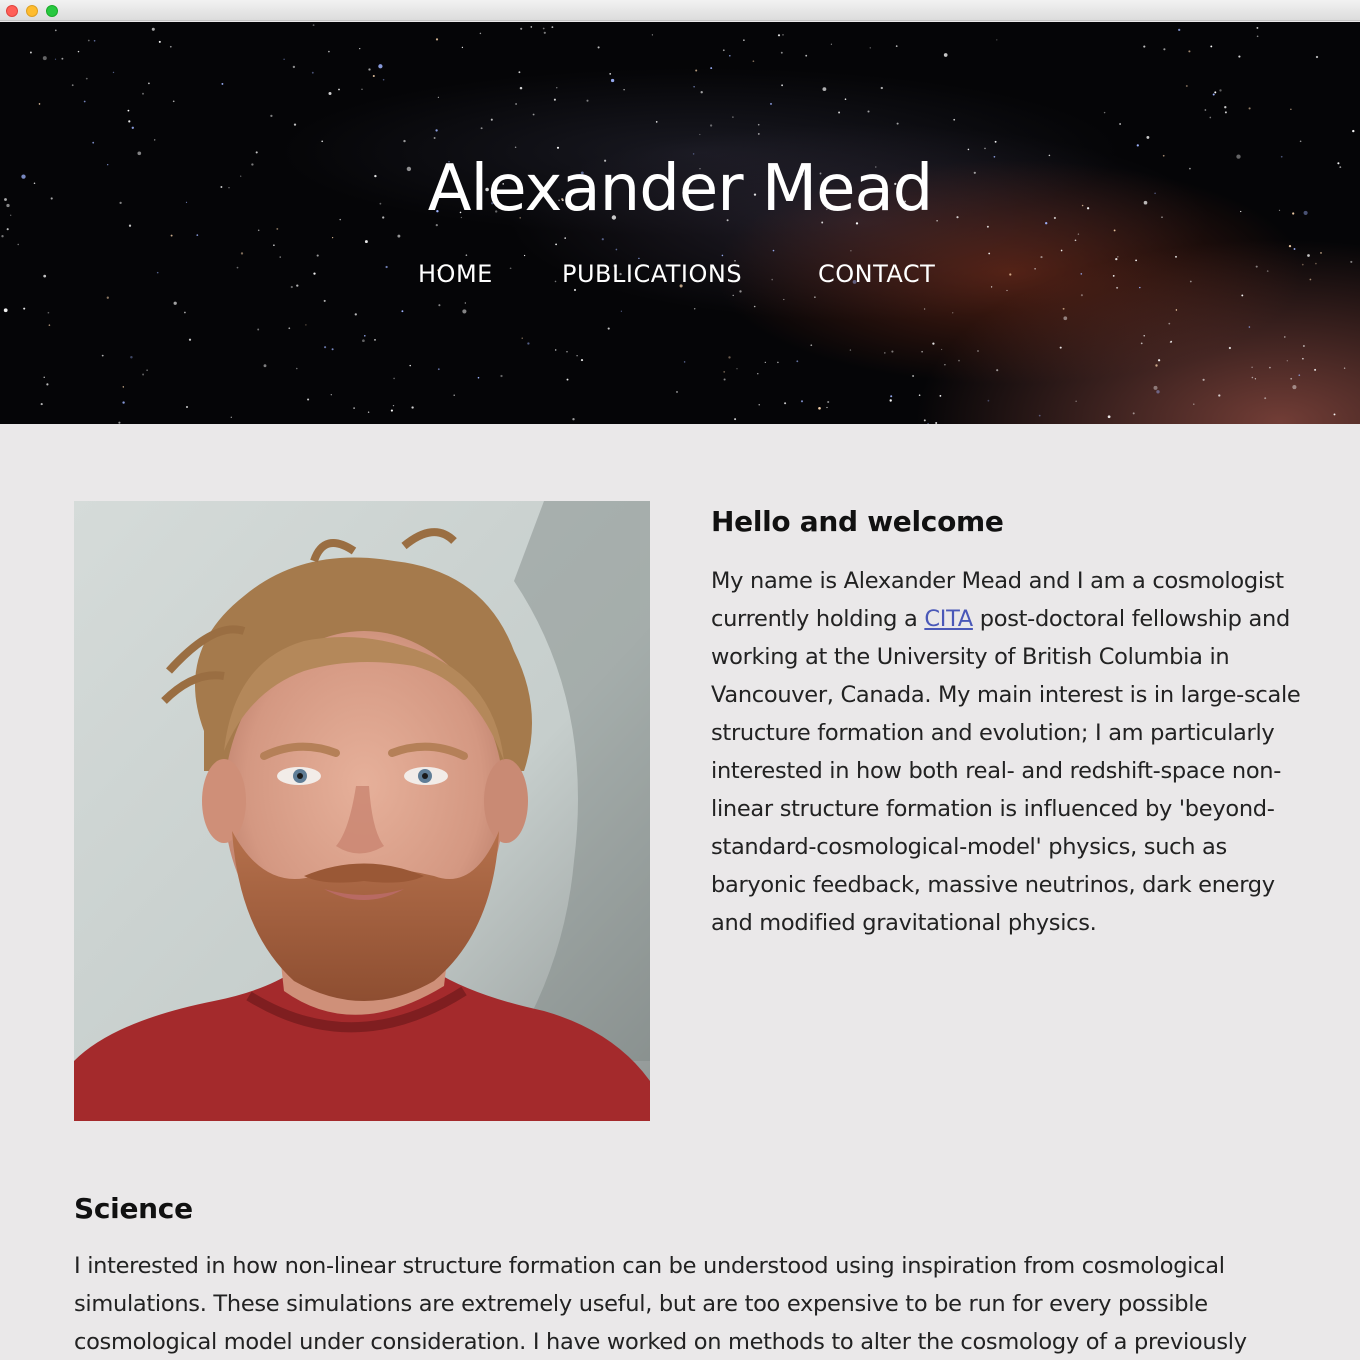 The height and width of the screenshot is (1360, 1360). Describe the element at coordinates (133, 1208) in the screenshot. I see `science-heading: Science` at that location.